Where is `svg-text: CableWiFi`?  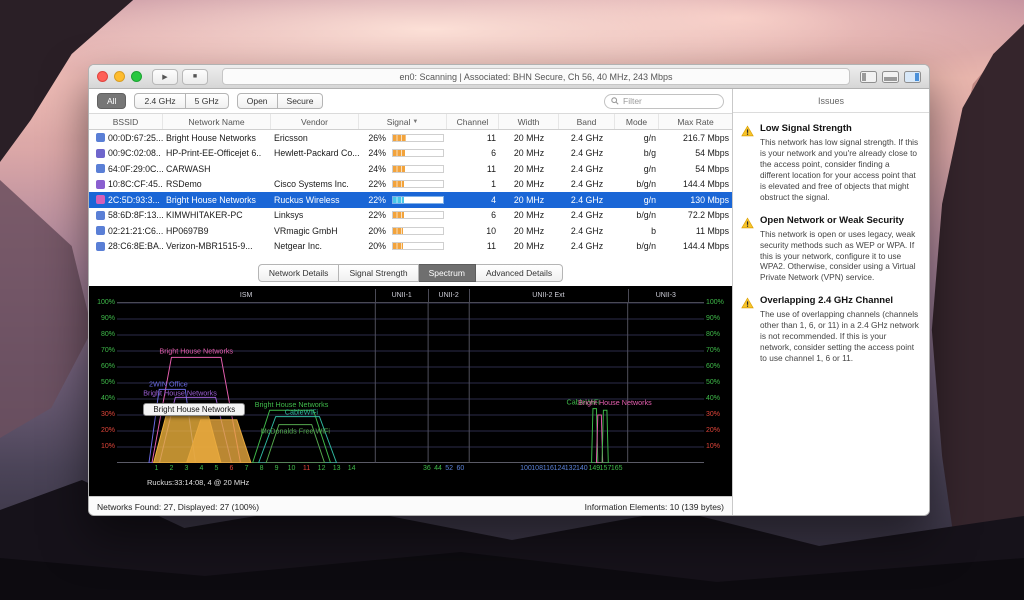
svg-text: CableWiFi is located at coordinates (302, 411).